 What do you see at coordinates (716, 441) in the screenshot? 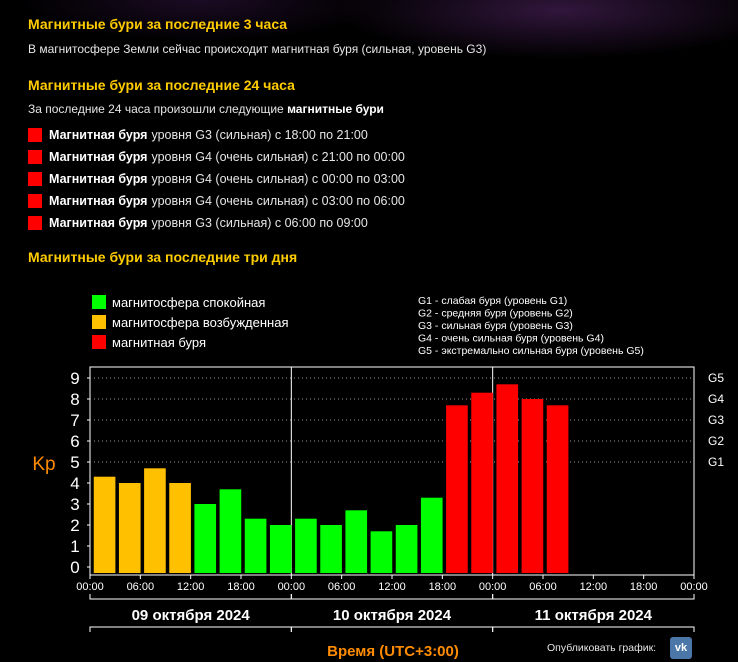
I see `g-level-label: G2` at bounding box center [716, 441].